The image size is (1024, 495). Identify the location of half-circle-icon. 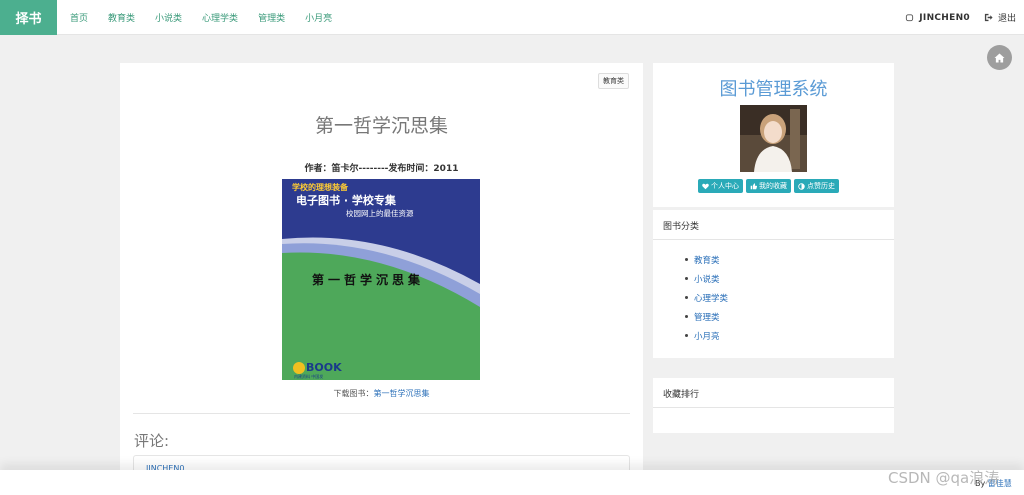
(801, 186).